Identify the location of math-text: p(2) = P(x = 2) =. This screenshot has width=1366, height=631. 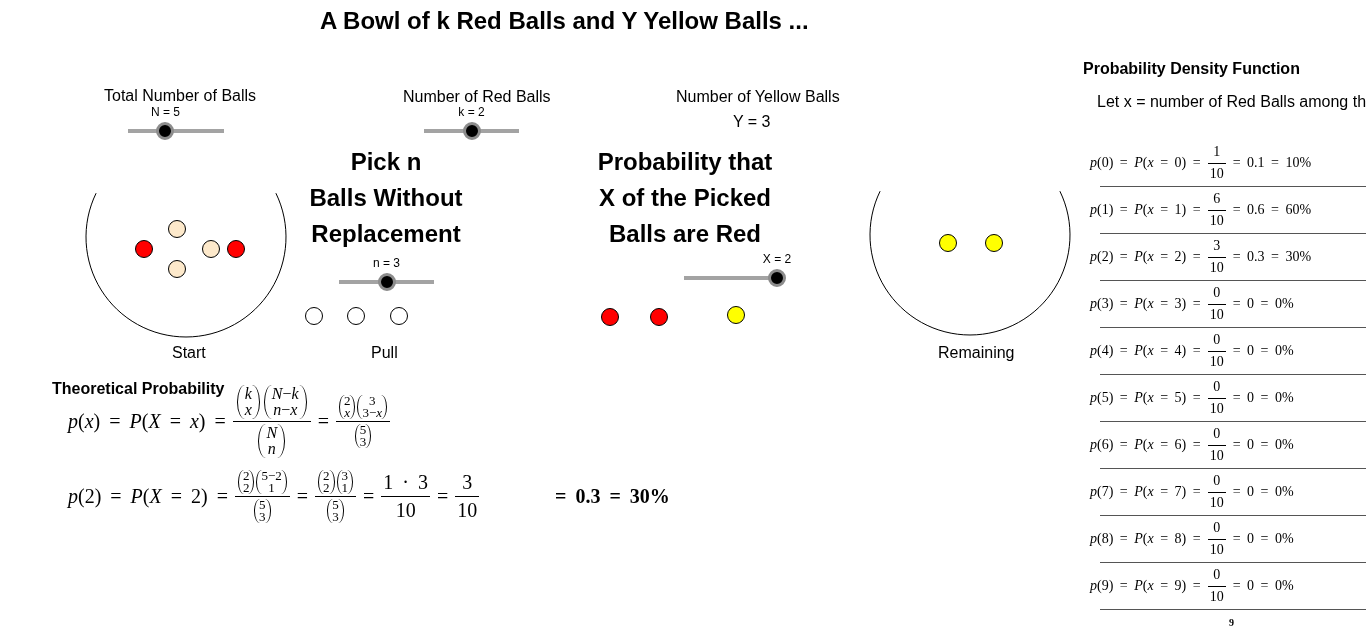
(1145, 257).